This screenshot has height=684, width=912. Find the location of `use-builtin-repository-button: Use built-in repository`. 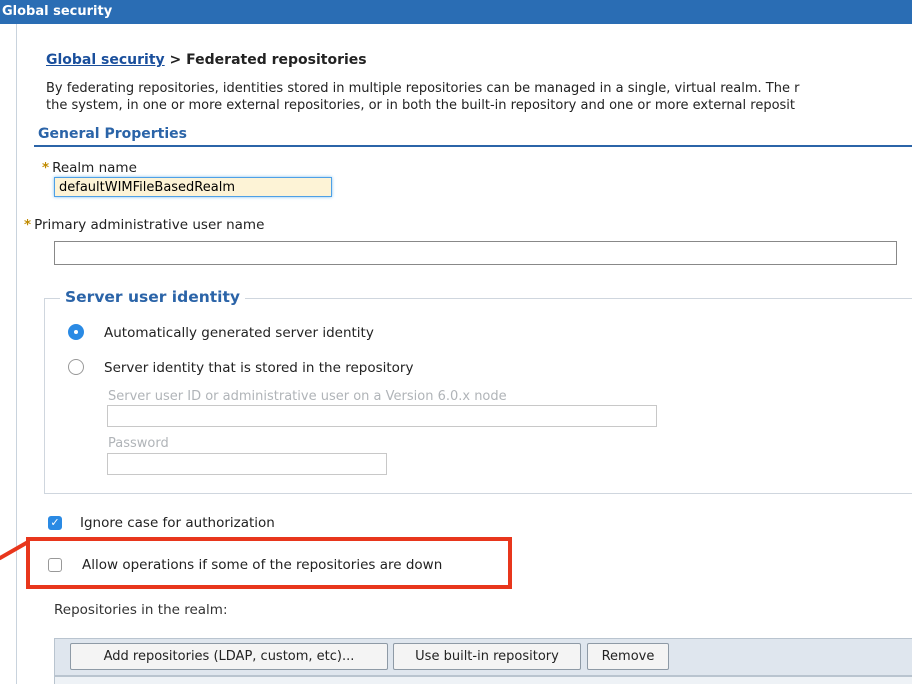

use-builtin-repository-button: Use built-in repository is located at coordinates (487, 656).